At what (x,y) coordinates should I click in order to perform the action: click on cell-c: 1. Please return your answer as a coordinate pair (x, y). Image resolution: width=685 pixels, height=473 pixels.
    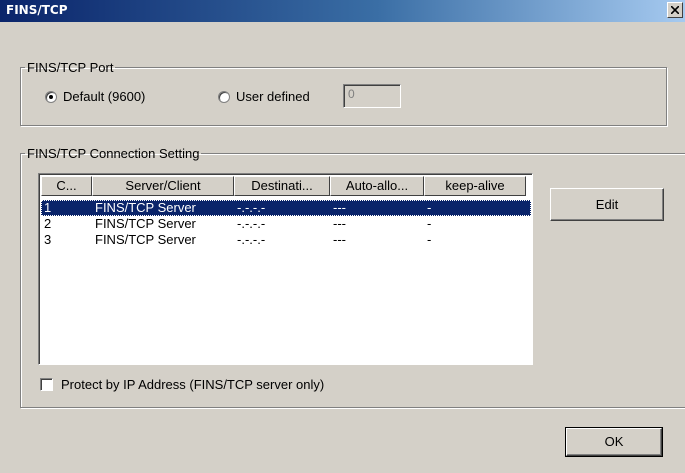
    Looking at the image, I should click on (48, 207).